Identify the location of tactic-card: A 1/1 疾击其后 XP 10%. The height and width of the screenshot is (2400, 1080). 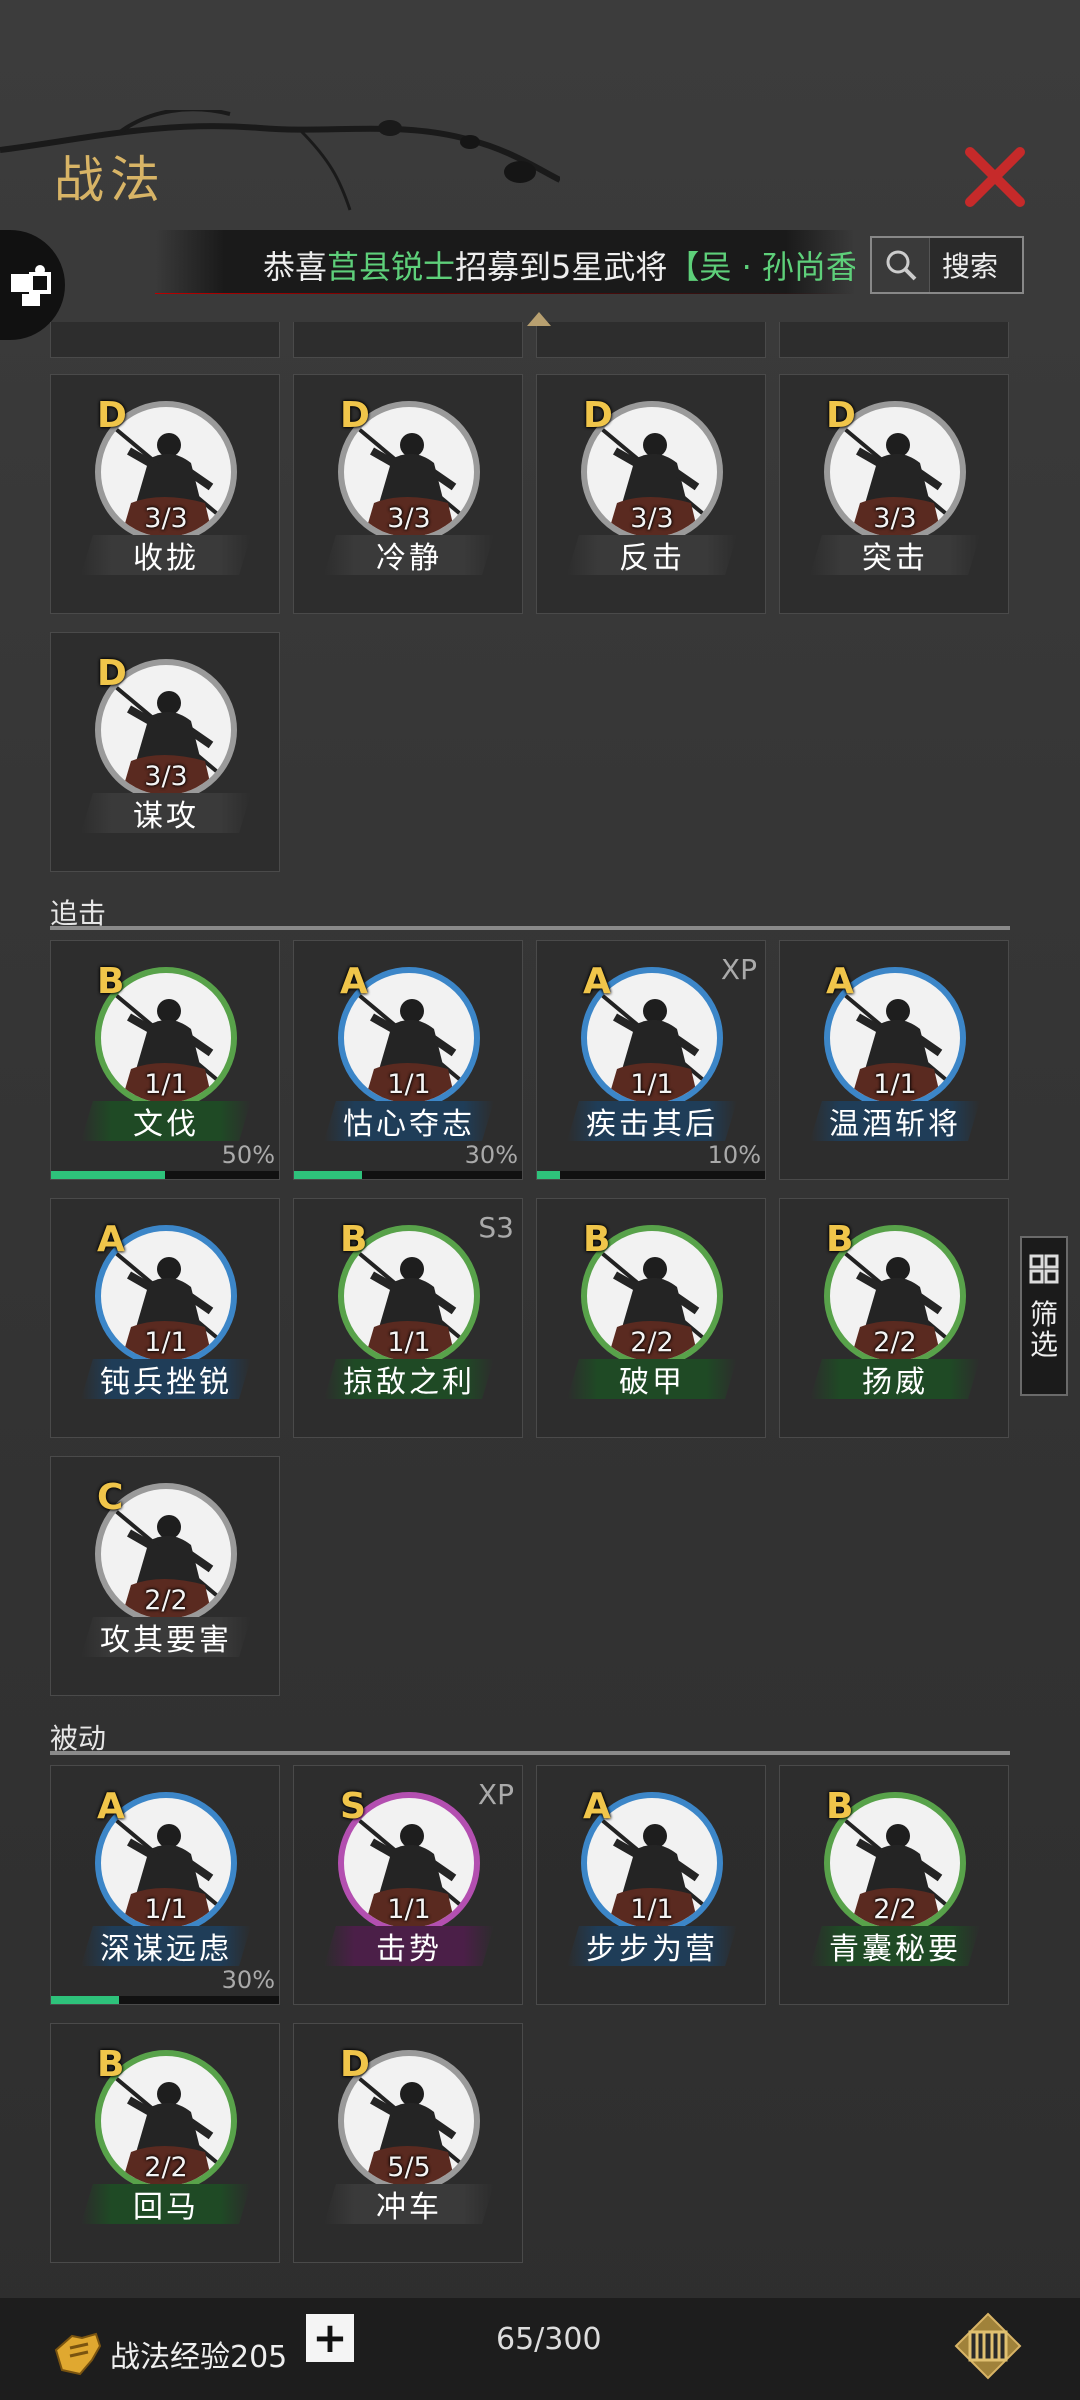
(651, 1060).